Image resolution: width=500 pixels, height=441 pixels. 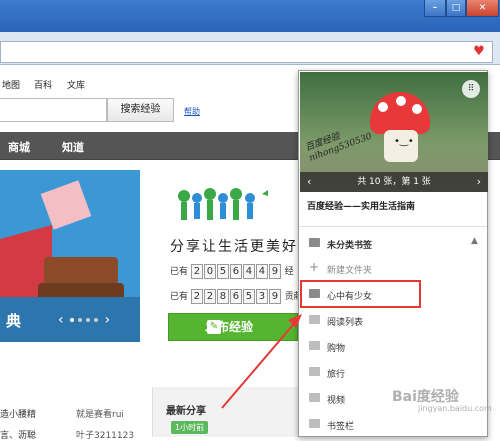 I want to click on slogan-text: 分享让生活更美好, so click(x=234, y=247).